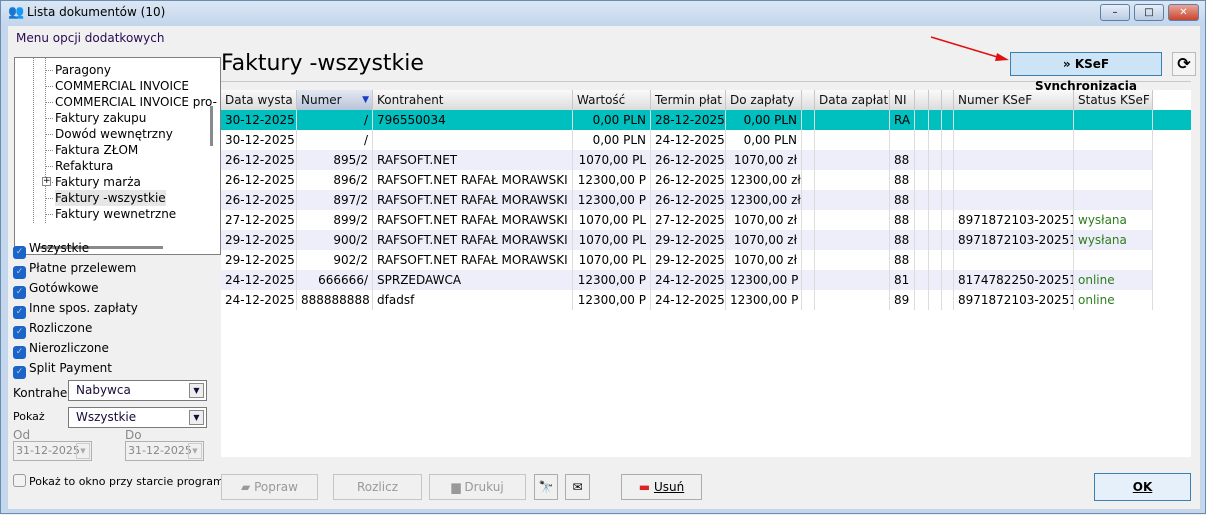  What do you see at coordinates (136, 102) in the screenshot?
I see `tree-item: COMMERCIAL INVOICE pro-` at bounding box center [136, 102].